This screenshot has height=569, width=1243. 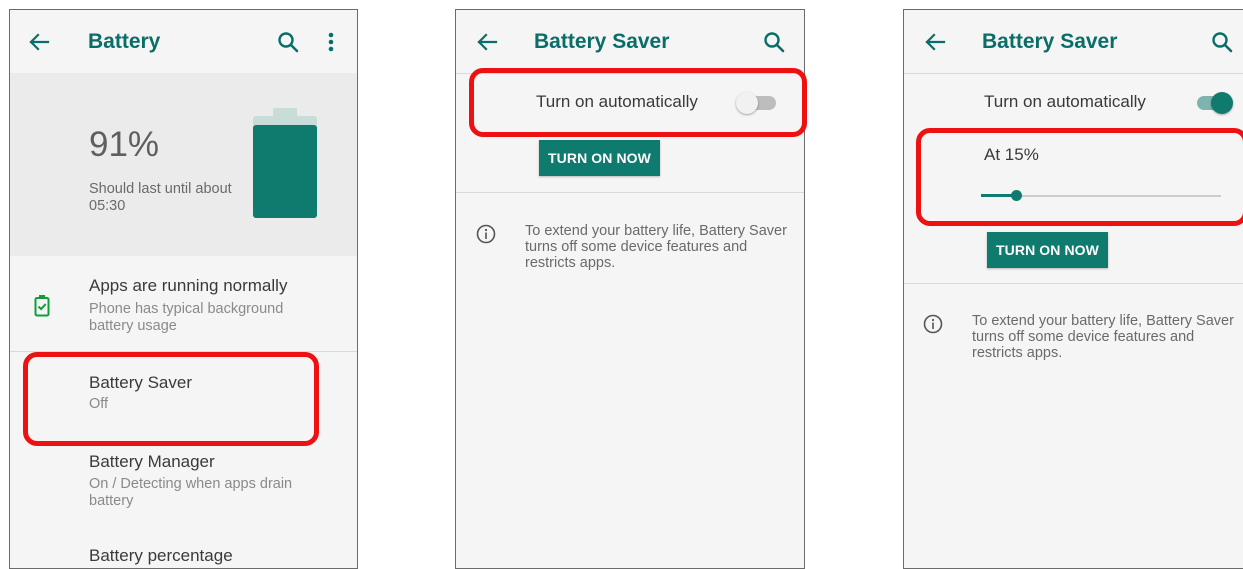 I want to click on list-item-title: Battery Manager, so click(x=152, y=461).